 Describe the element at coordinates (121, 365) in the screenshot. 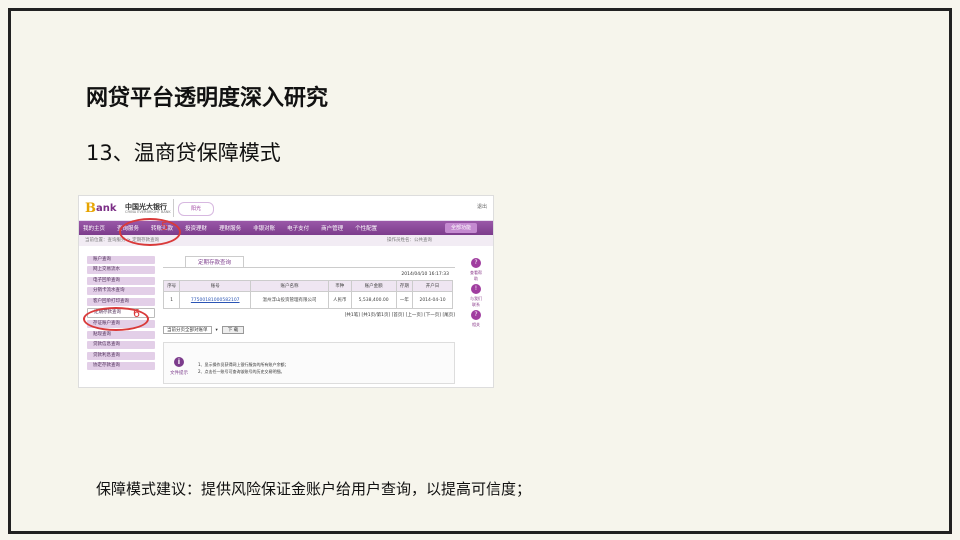

I see `sidebar-item: 协定存款查询` at that location.